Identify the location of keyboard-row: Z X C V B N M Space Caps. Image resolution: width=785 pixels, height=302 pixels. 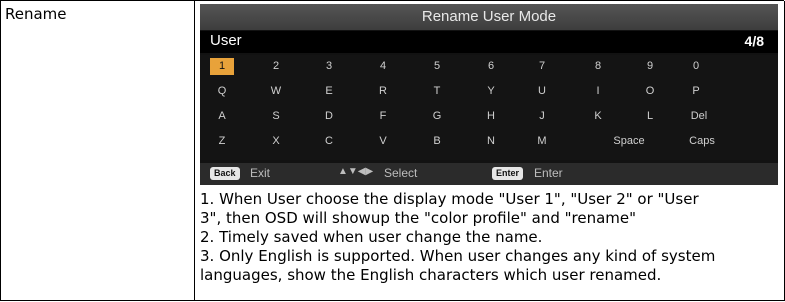
(489, 143).